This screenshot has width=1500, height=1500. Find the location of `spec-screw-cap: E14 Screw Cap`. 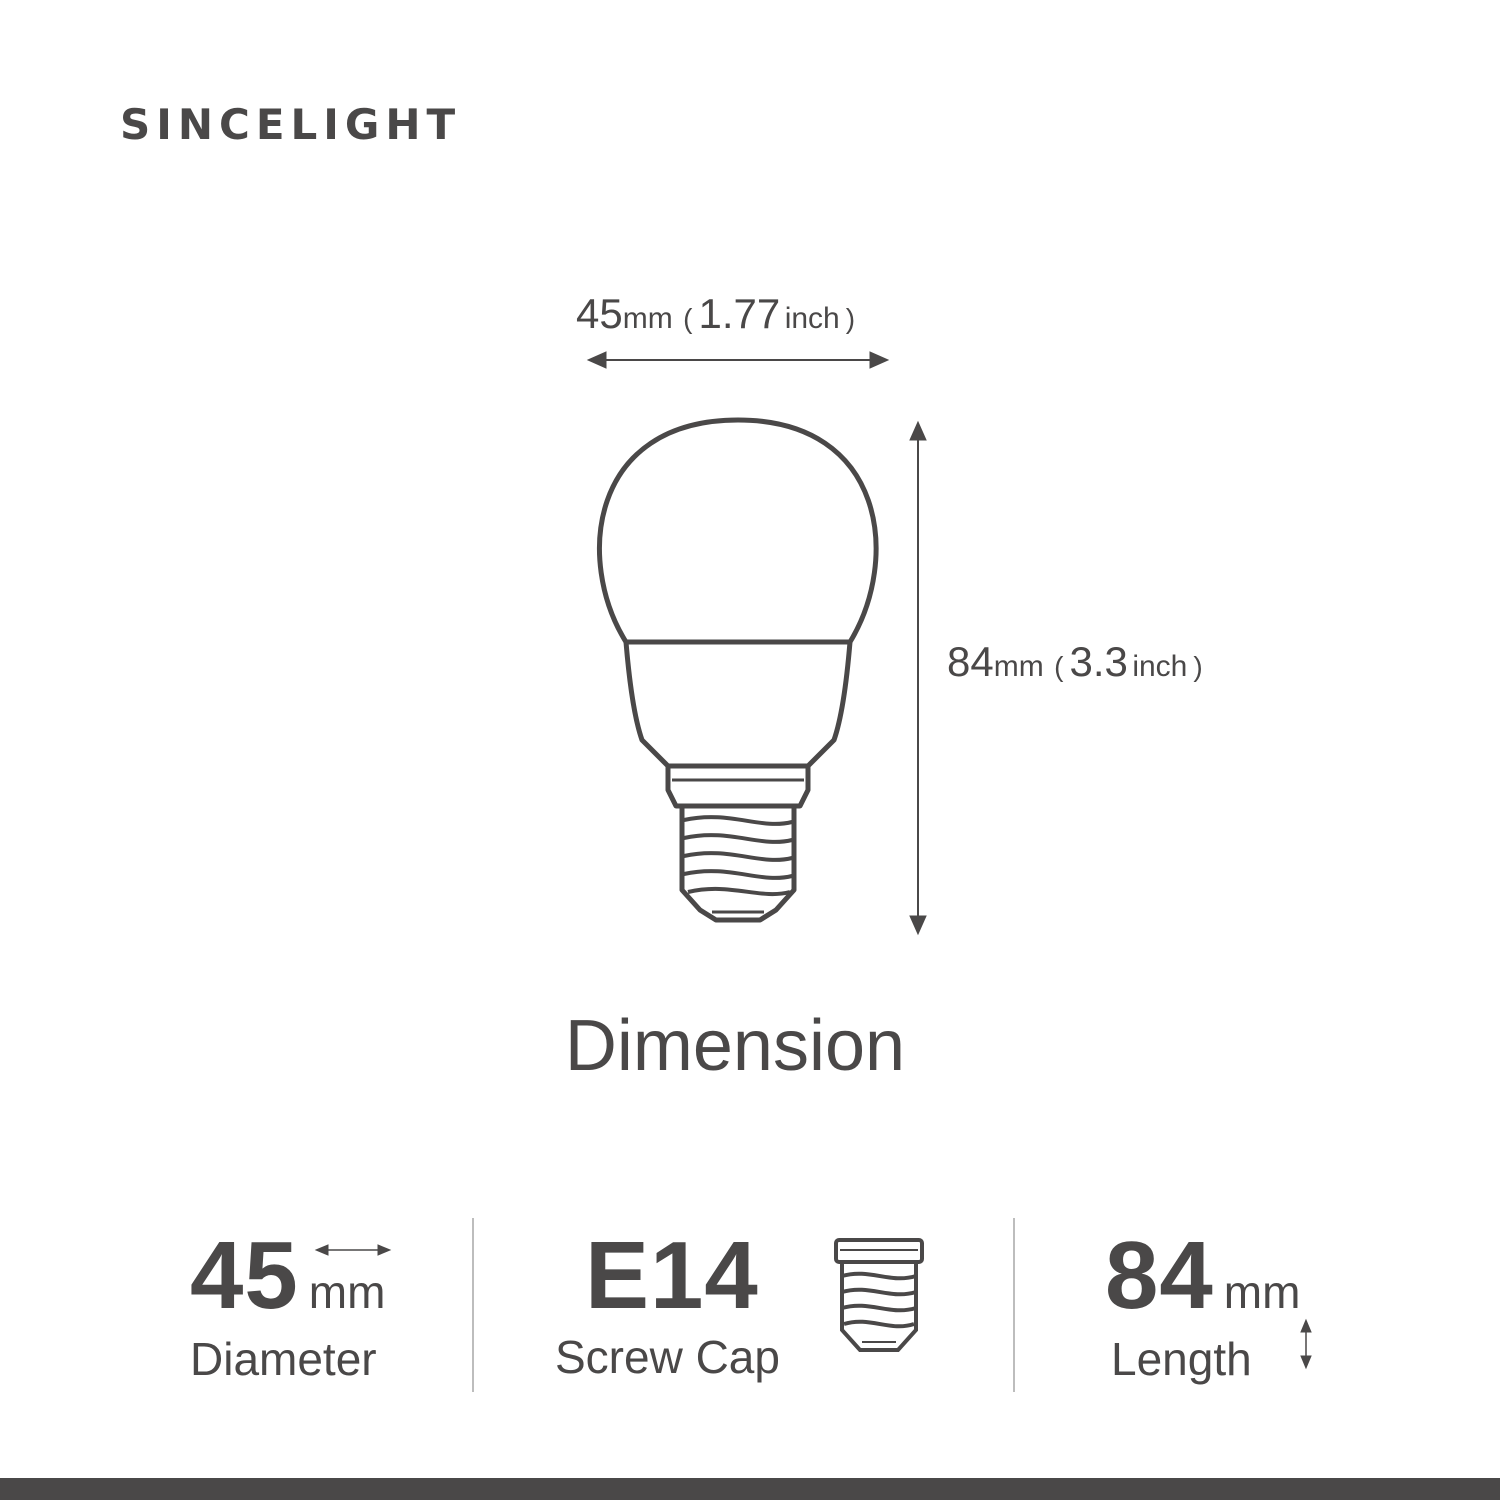

spec-screw-cap: E14 Screw Cap is located at coordinates (667, 1302).